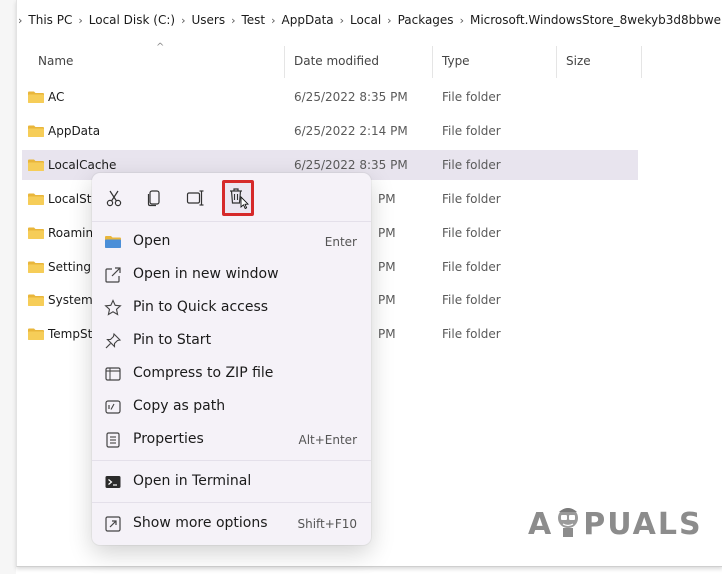  Describe the element at coordinates (8, 287) in the screenshot. I see `desktop-edge` at that location.